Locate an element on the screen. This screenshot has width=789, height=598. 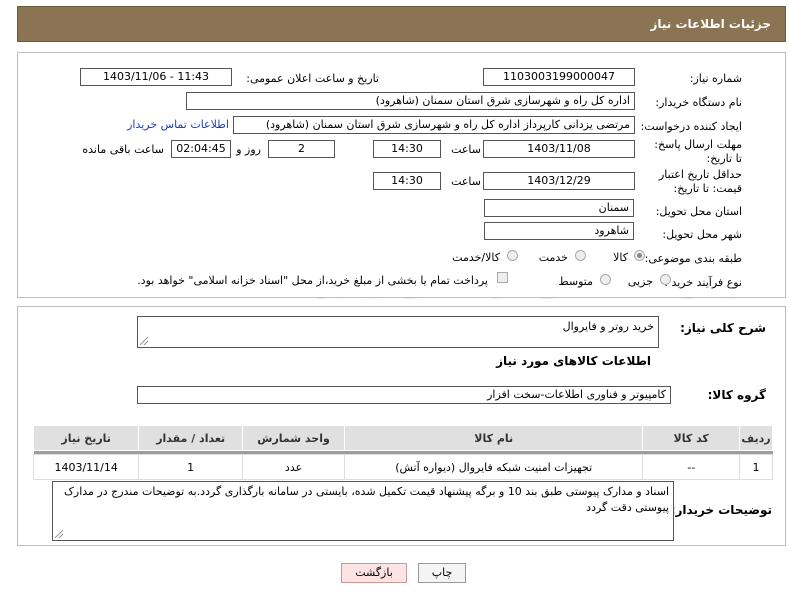
process-label: نوع فرآیند خرید : is located at coordinates (703, 282).